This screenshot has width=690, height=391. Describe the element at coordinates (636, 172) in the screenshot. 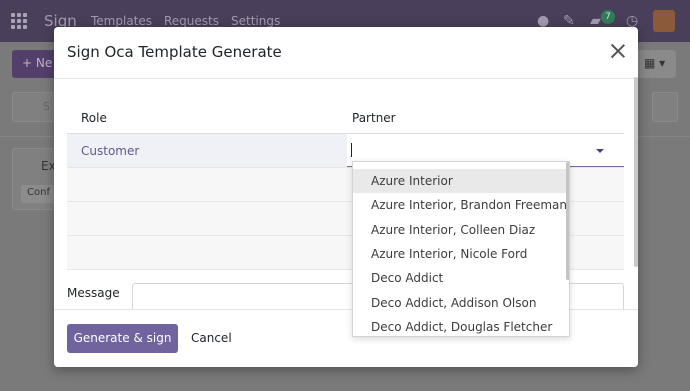

I see `dialog-scrollbar` at that location.